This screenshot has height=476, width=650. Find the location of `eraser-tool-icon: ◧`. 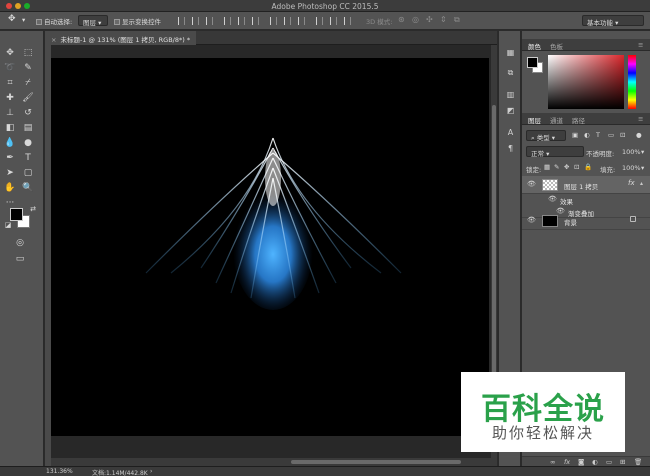

eraser-tool-icon: ◧ is located at coordinates (10, 128).